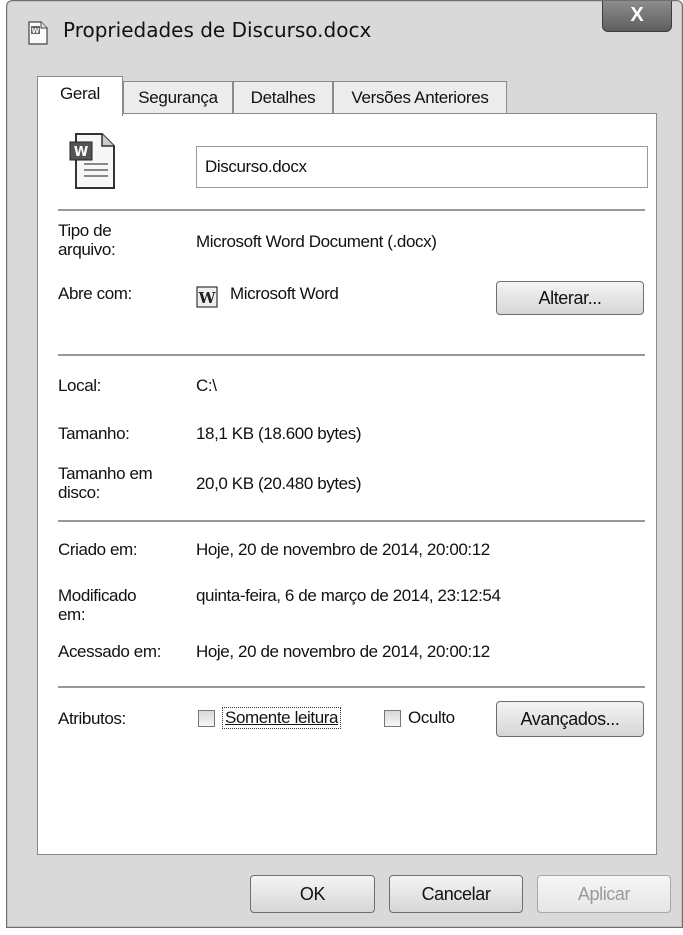 The height and width of the screenshot is (935, 683). What do you see at coordinates (206, 718) in the screenshot?
I see `readonly-checkbox` at bounding box center [206, 718].